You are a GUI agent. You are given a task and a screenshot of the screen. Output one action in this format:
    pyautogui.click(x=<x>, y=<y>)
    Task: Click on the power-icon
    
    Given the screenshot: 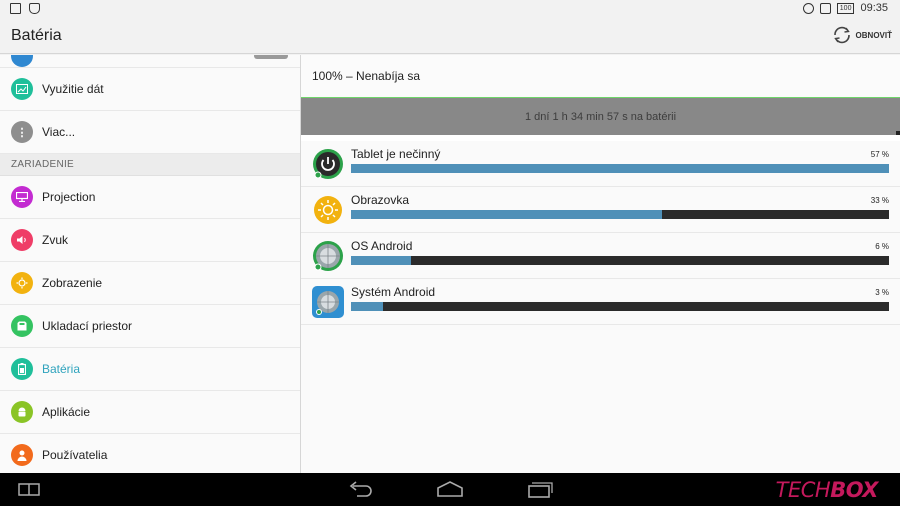 What is the action you would take?
    pyautogui.click(x=328, y=164)
    